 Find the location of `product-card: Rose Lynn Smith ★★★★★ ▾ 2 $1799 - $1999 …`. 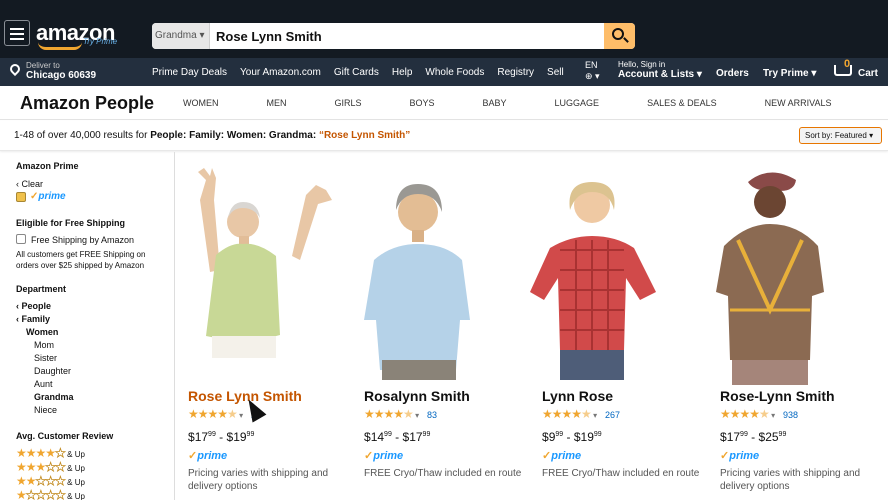

product-card: Rose Lynn Smith ★★★★★ ▾ 2 $1799 - $1999 … is located at coordinates (265, 330).